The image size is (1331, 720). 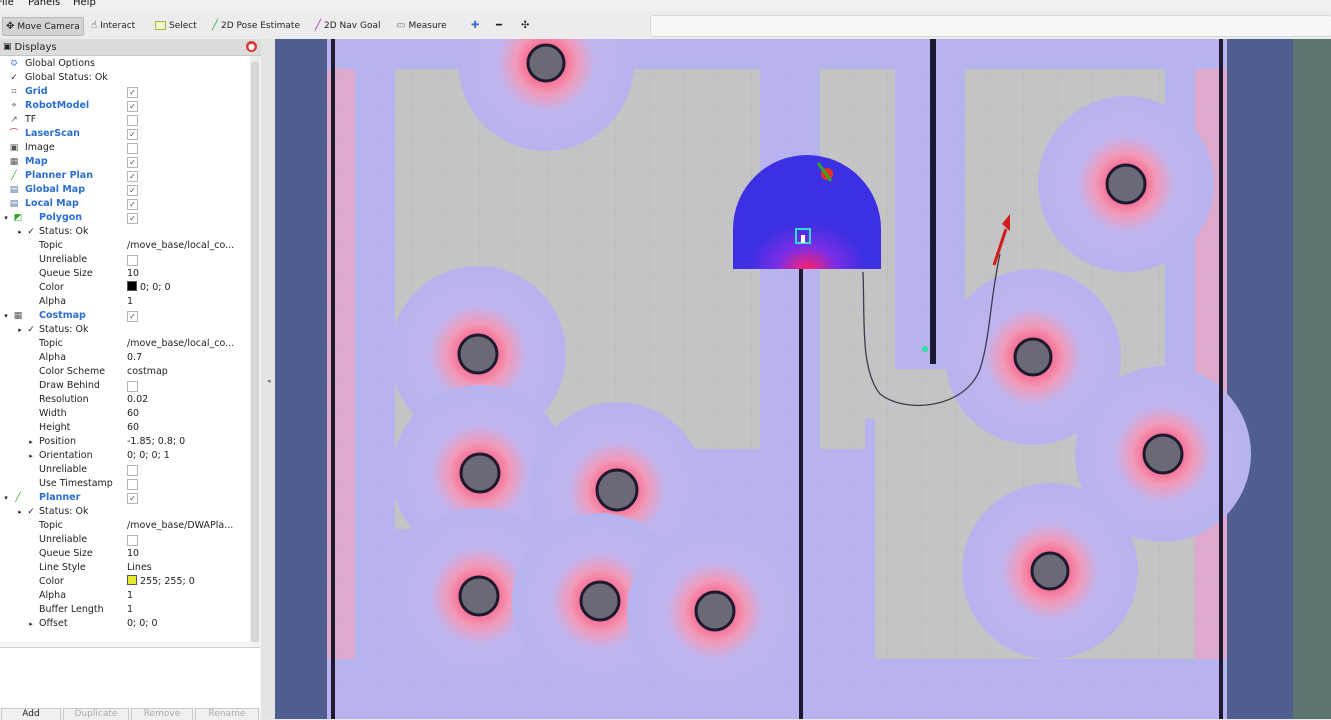 I want to click on tree-row-property: Width 60, so click(x=125, y=414).